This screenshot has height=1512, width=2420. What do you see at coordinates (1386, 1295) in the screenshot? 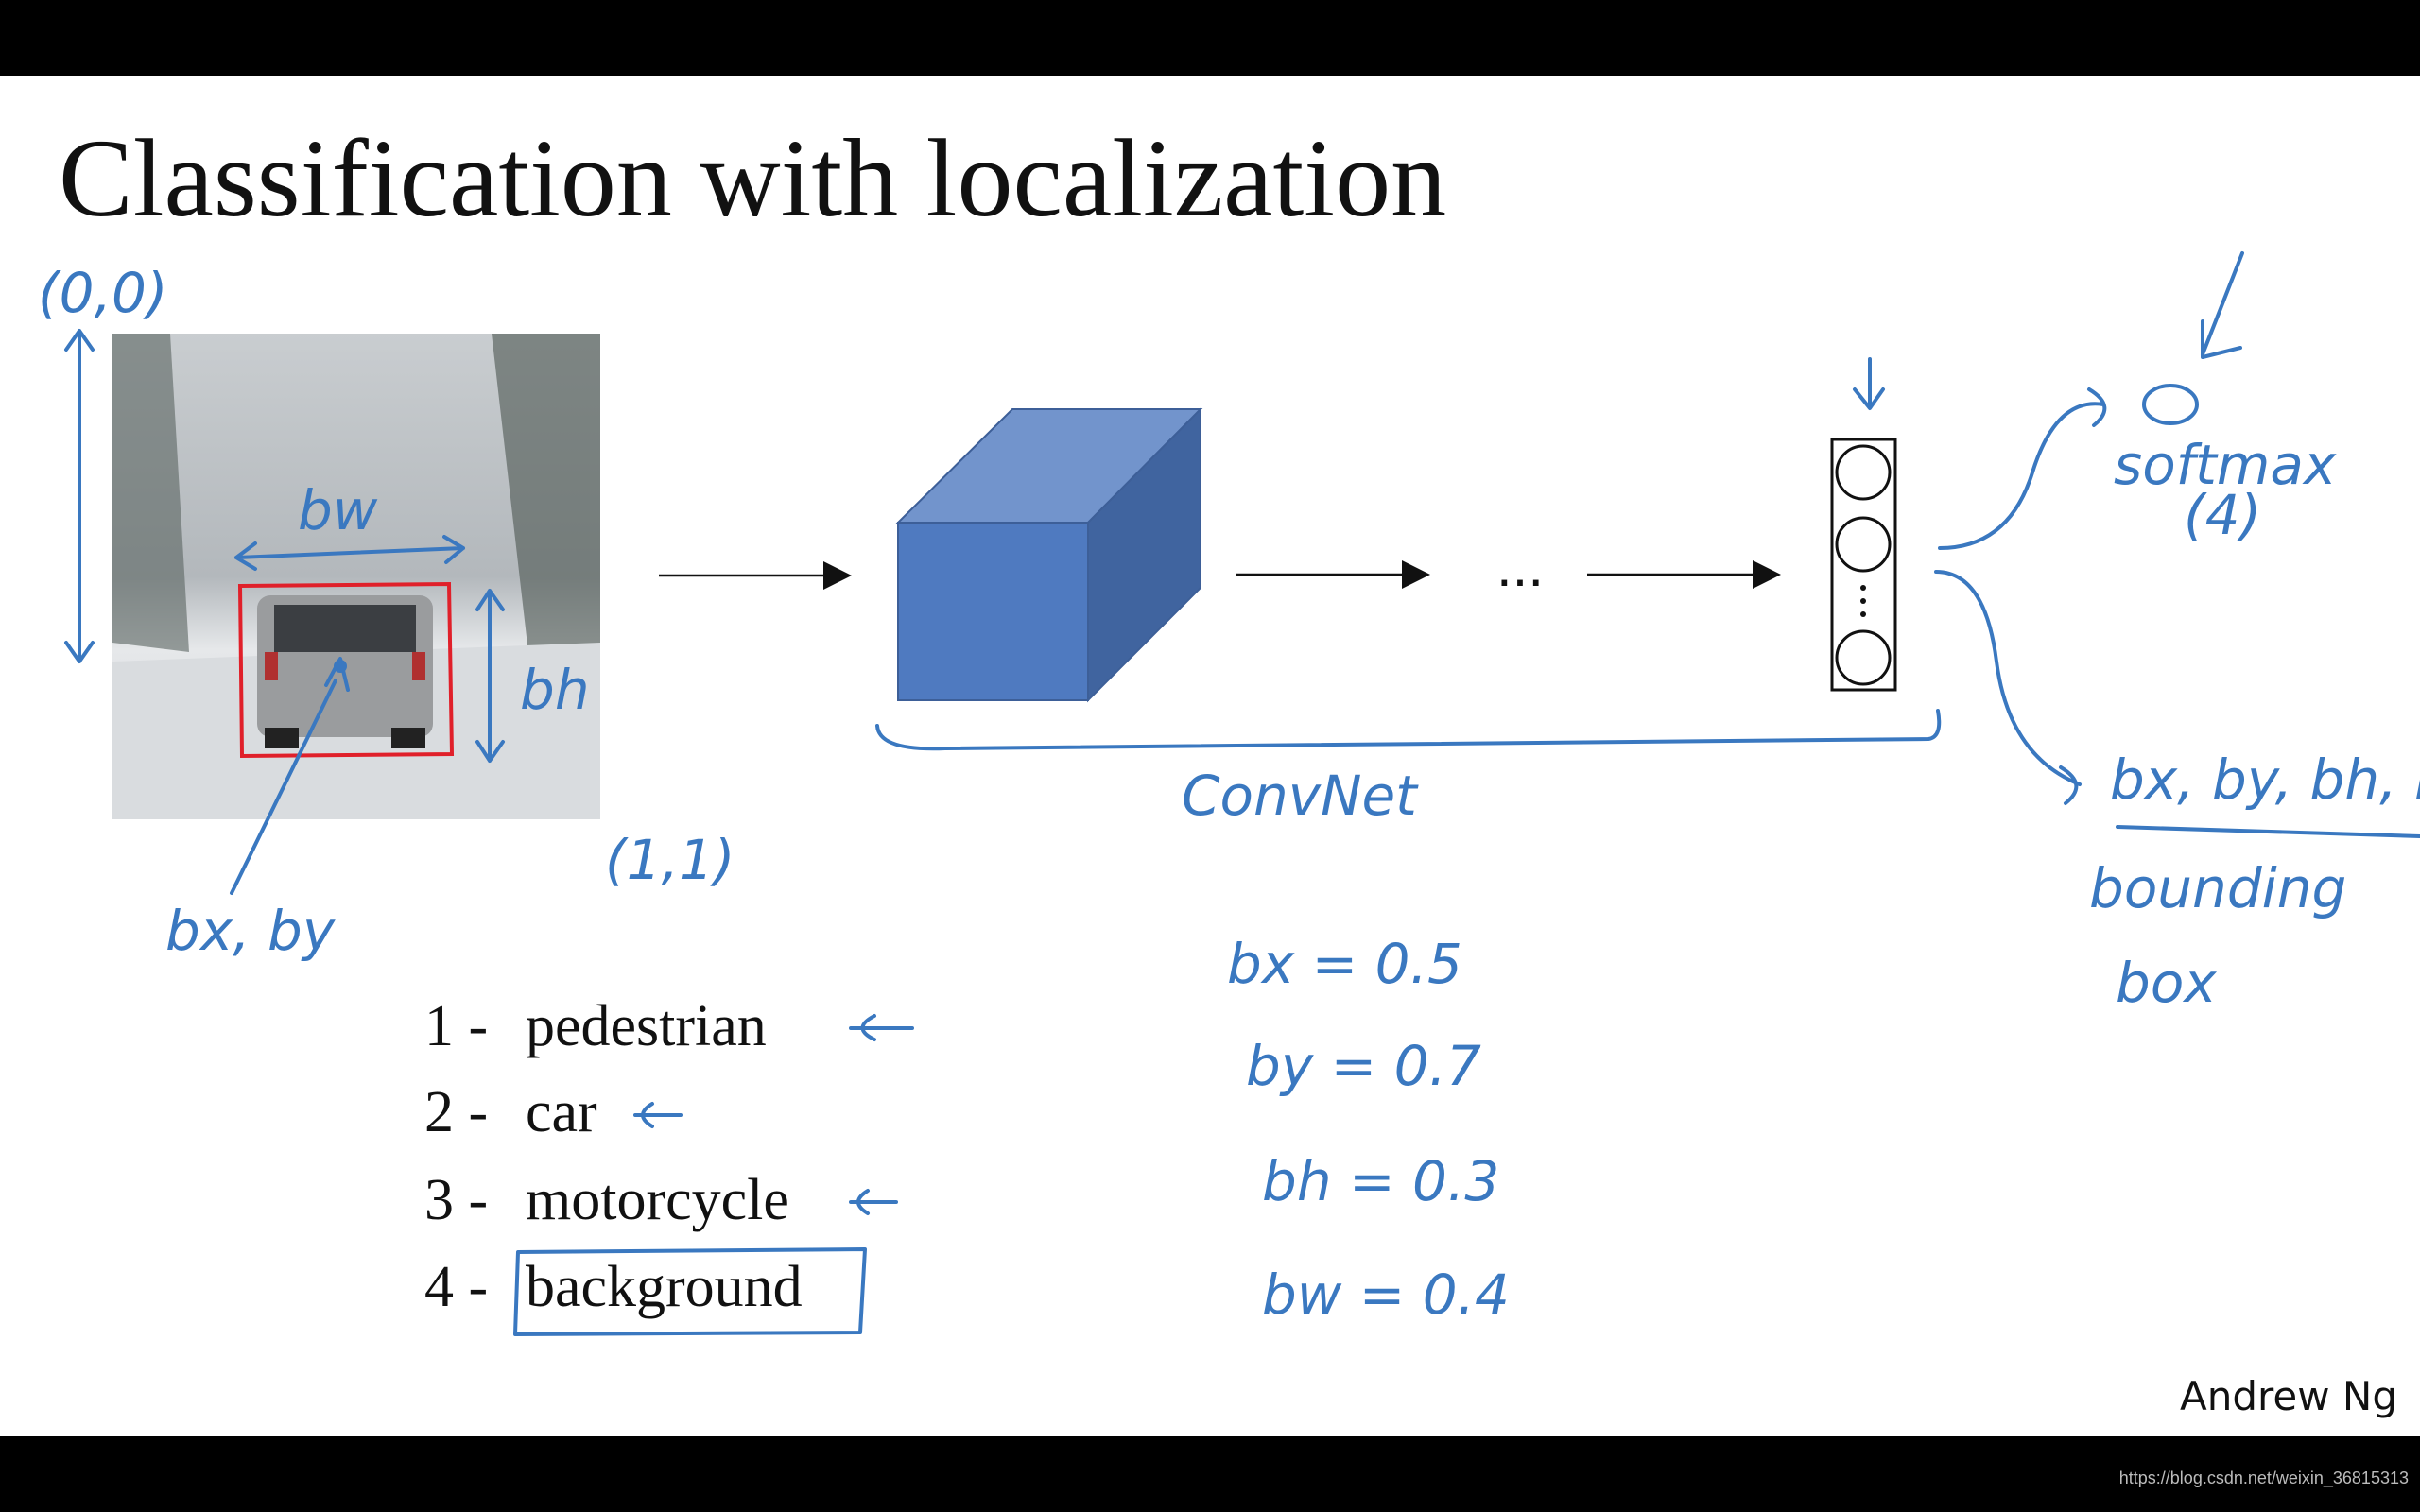
I see `bw-value: bw = 0.4` at bounding box center [1386, 1295].